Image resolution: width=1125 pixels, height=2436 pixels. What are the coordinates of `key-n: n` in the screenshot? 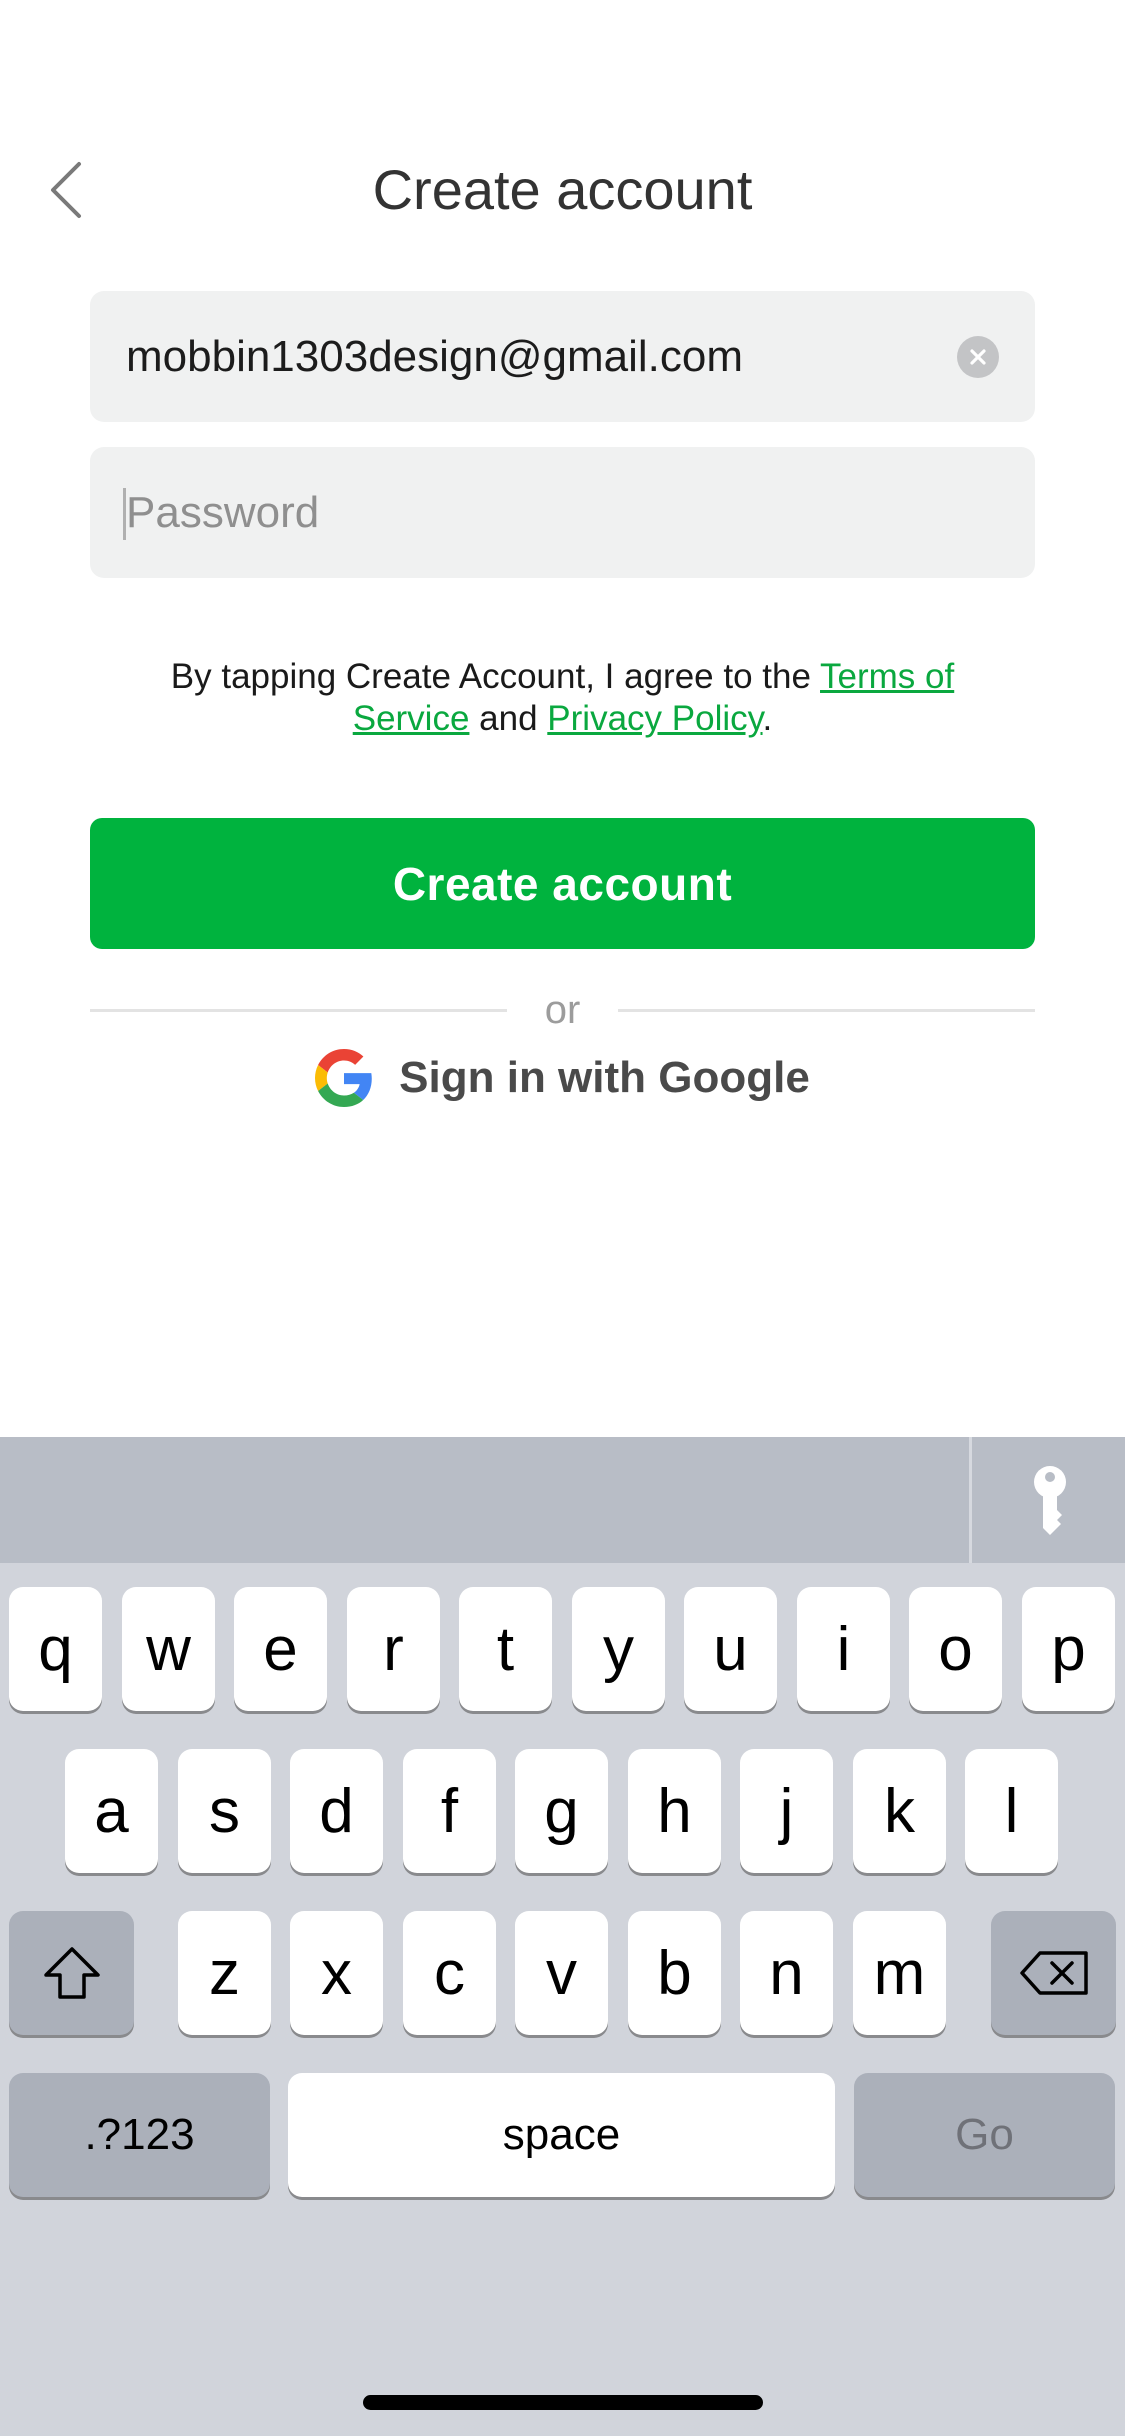 It's located at (786, 1973).